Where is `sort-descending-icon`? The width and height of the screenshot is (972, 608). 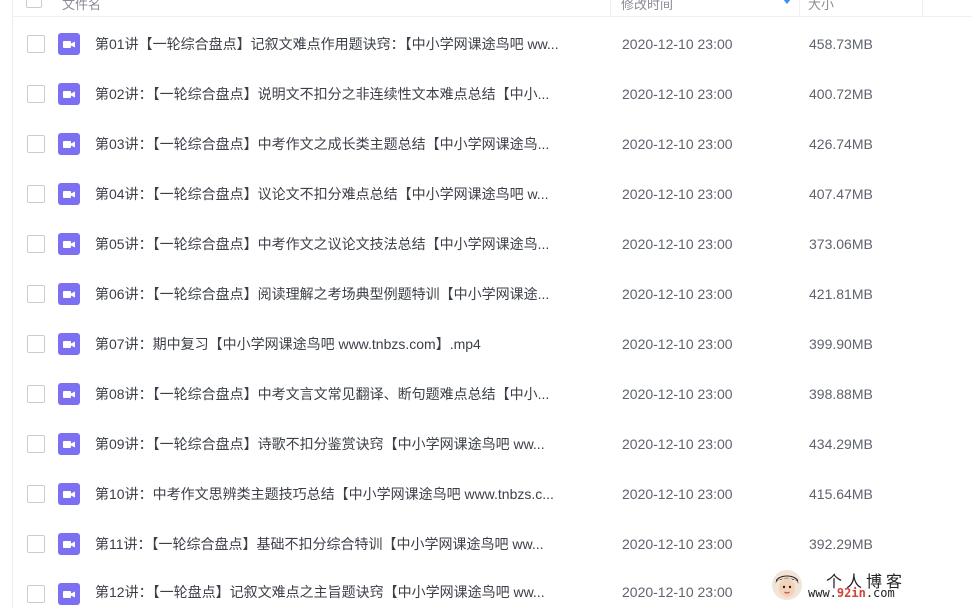 sort-descending-icon is located at coordinates (787, 2).